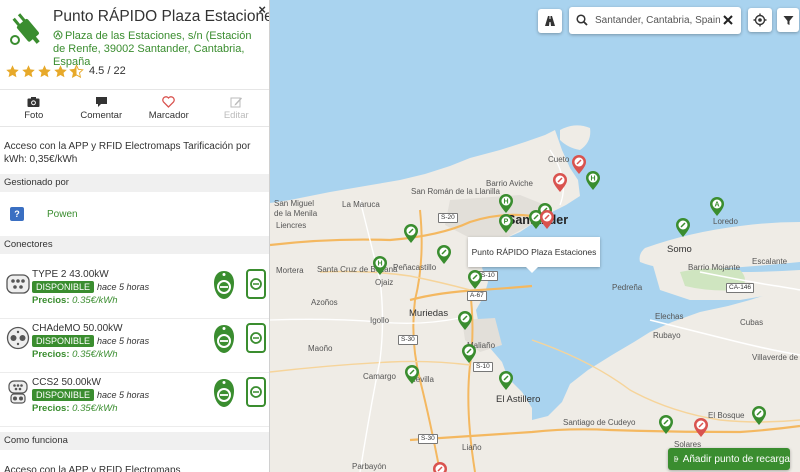 The height and width of the screenshot is (472, 800). I want to click on crosshair-icon, so click(760, 20).